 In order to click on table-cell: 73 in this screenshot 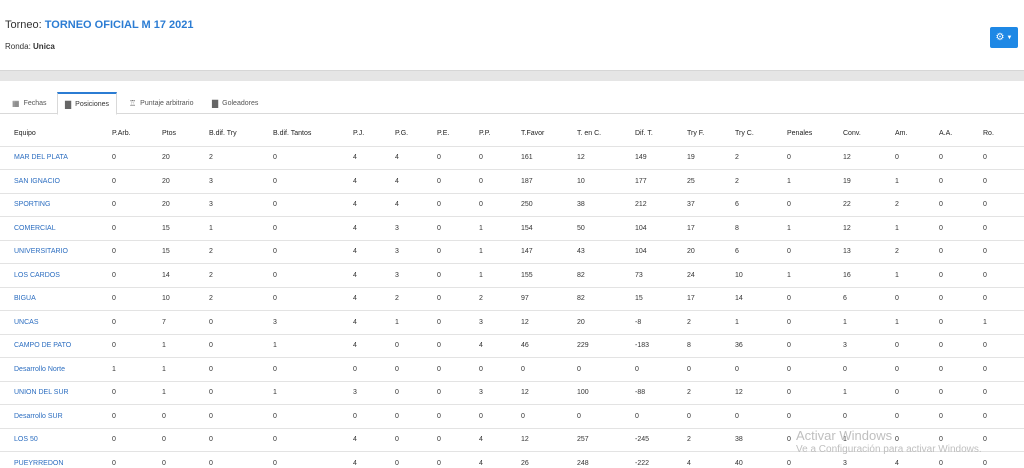, I will do `click(647, 275)`.